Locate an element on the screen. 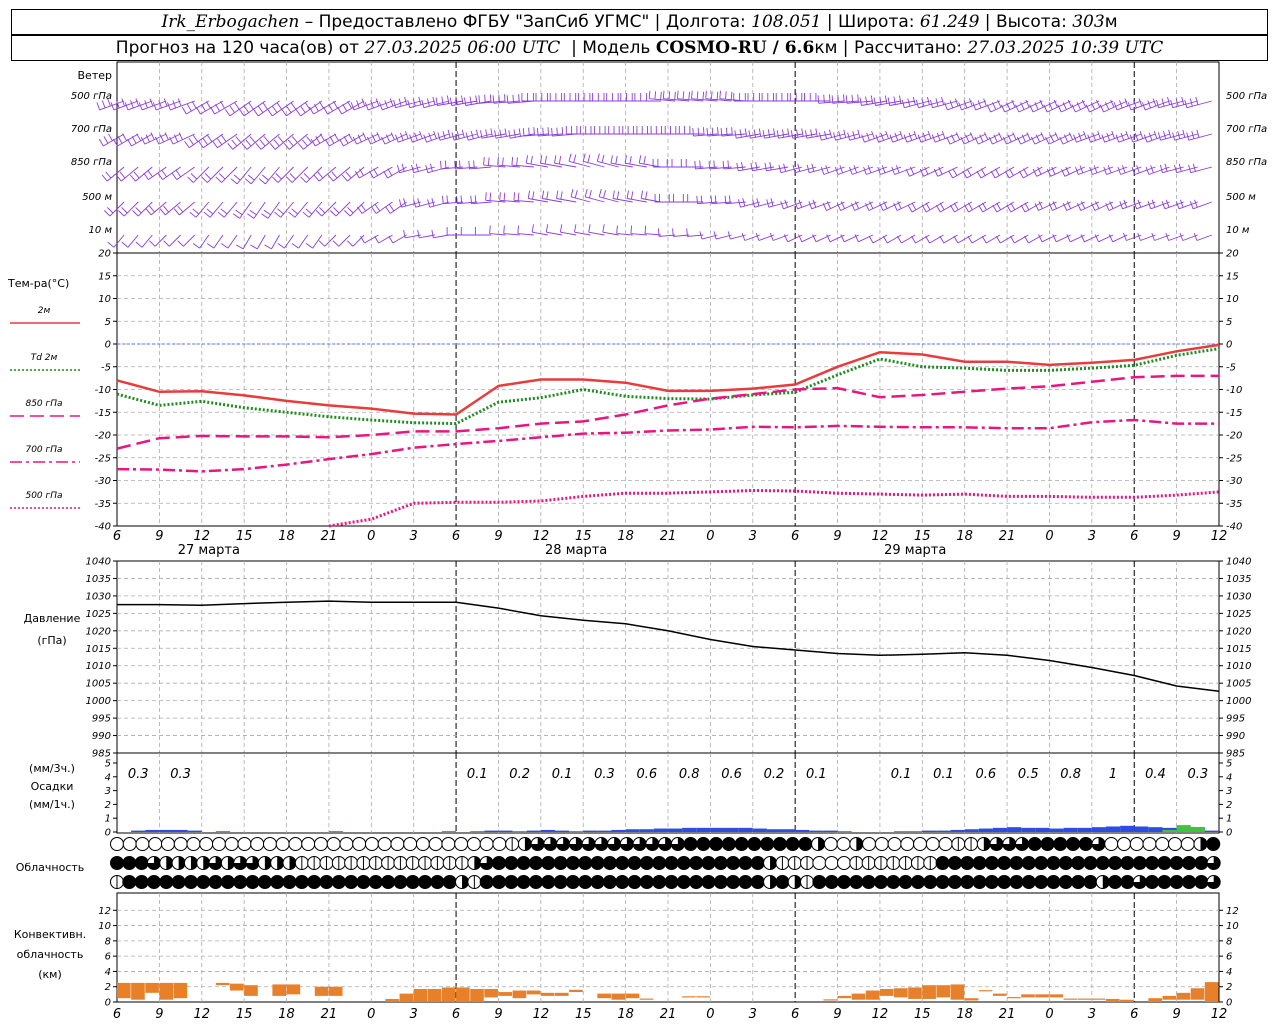 The height and width of the screenshot is (1024, 1280). pressure-axis-ytick-label: 1005 is located at coordinates (1238, 684).